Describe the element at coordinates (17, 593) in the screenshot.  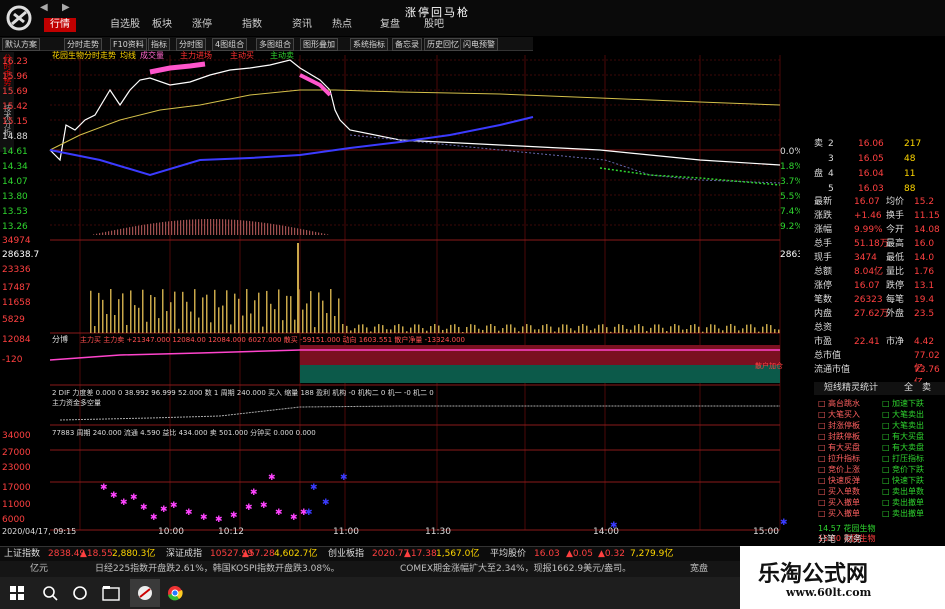
I see `windows-start-icon` at that location.